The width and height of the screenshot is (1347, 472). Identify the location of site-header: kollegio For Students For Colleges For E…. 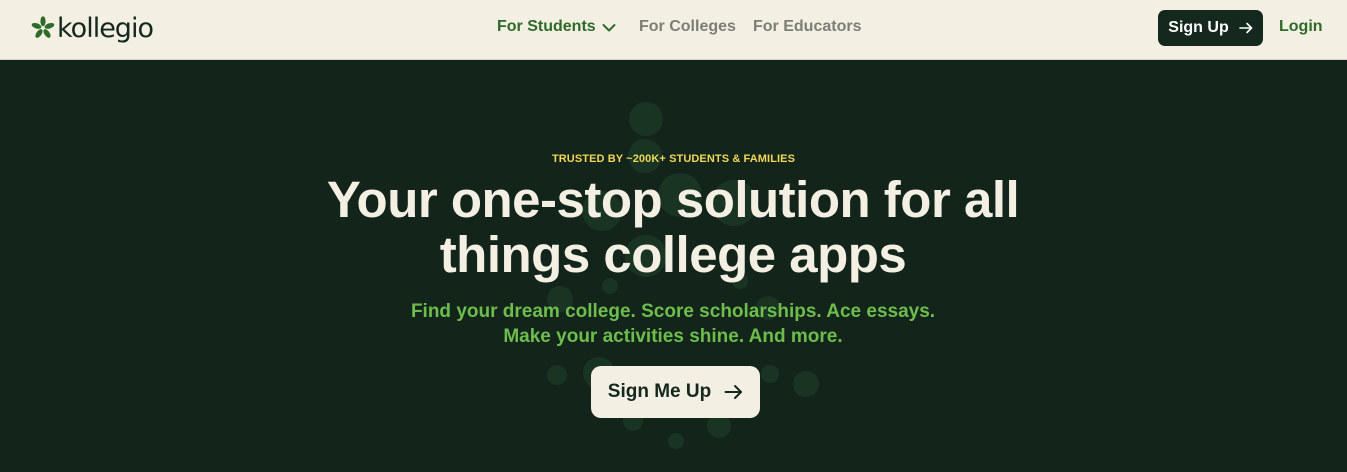
(673, 30).